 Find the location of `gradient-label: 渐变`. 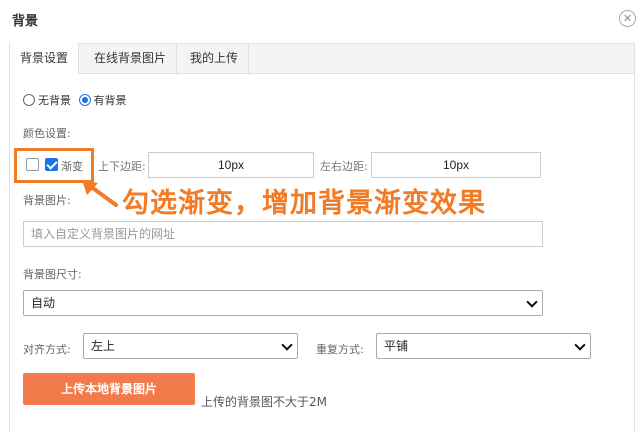

gradient-label: 渐变 is located at coordinates (72, 166).